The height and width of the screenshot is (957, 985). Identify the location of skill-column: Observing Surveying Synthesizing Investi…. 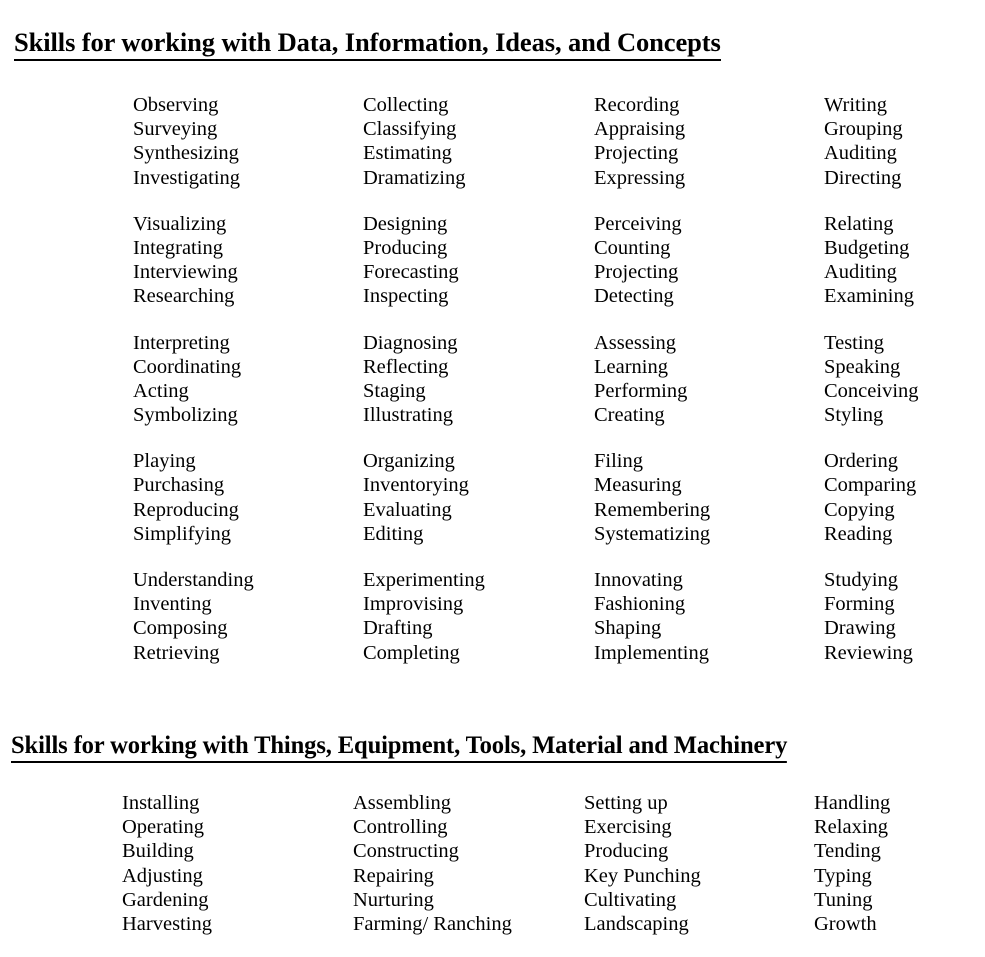
(248, 141).